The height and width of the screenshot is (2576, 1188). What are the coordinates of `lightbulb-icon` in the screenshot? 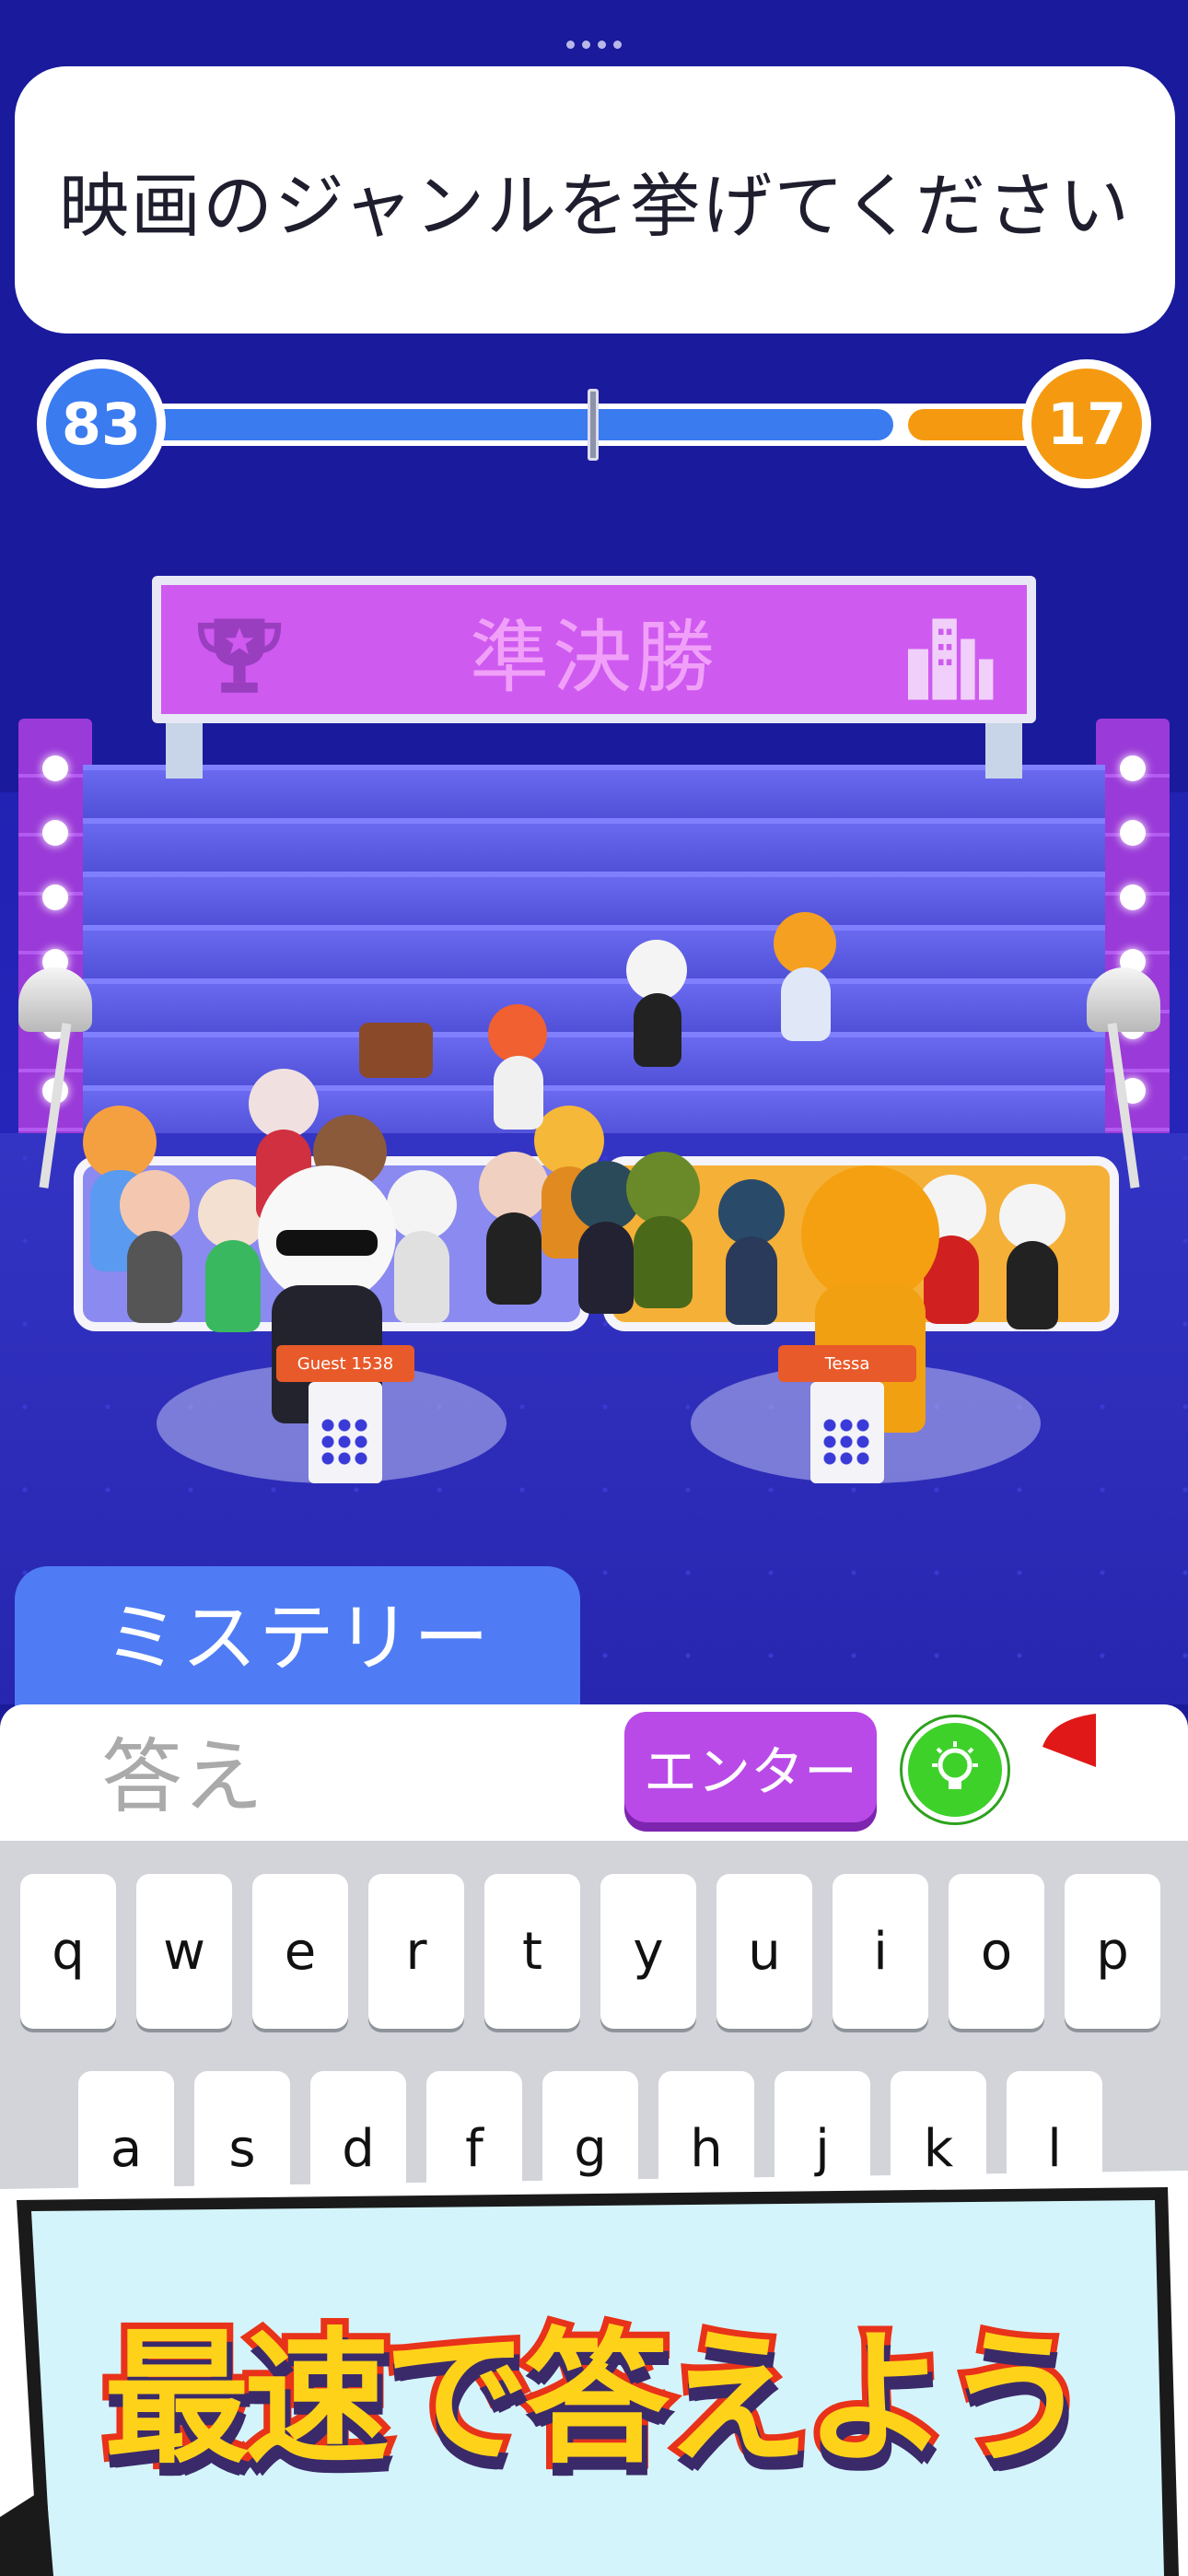 It's located at (955, 1765).